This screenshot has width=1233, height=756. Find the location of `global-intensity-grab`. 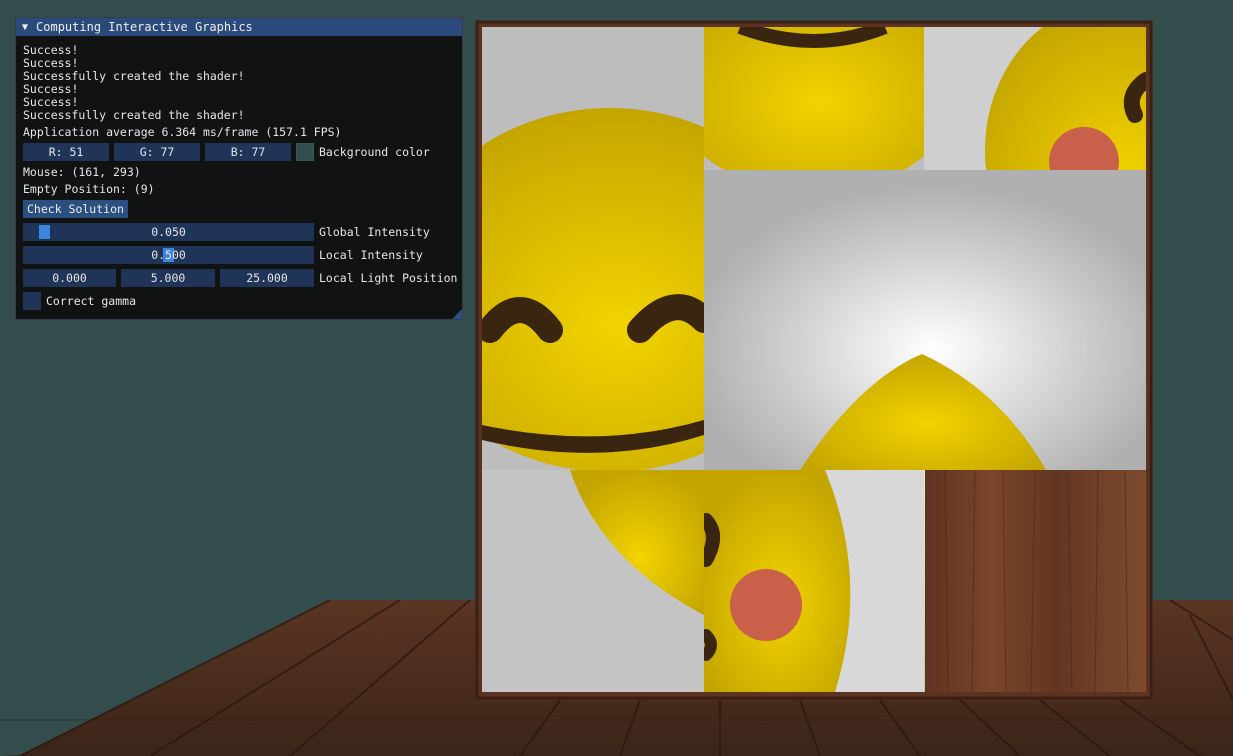

global-intensity-grab is located at coordinates (44, 232).